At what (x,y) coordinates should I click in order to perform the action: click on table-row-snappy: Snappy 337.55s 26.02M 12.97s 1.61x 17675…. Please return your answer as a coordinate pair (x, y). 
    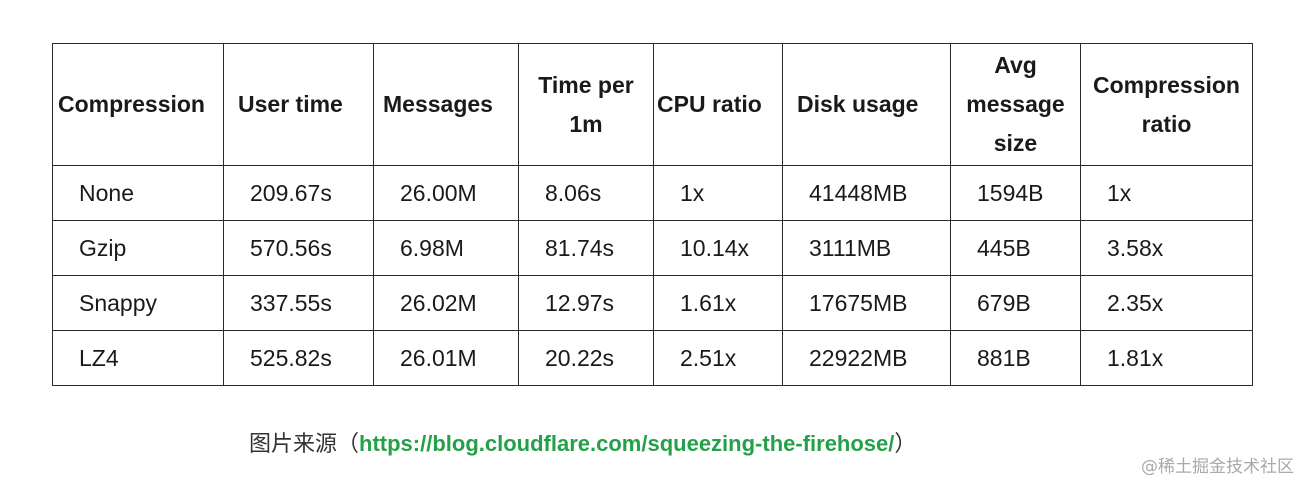
    Looking at the image, I should click on (652, 303).